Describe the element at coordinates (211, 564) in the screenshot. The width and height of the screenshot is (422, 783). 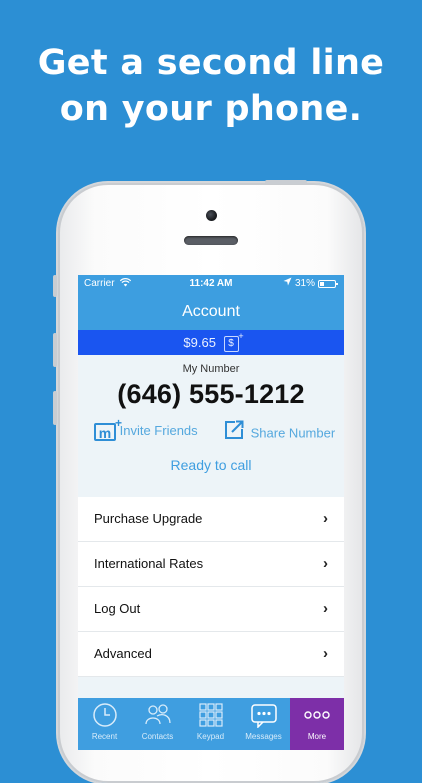
I see `menu-item-international-rates: International Rates ›` at that location.